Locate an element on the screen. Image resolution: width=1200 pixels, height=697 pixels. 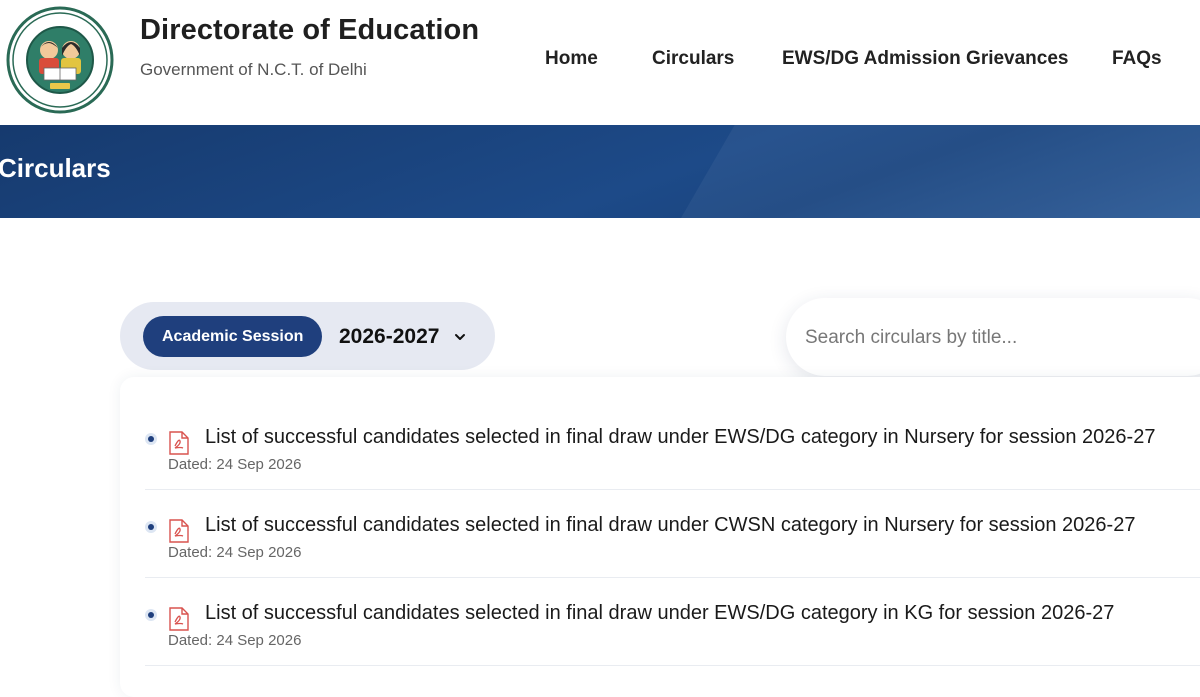
academic-session-filter: Academic Session 2026-2027 is located at coordinates (307, 336).